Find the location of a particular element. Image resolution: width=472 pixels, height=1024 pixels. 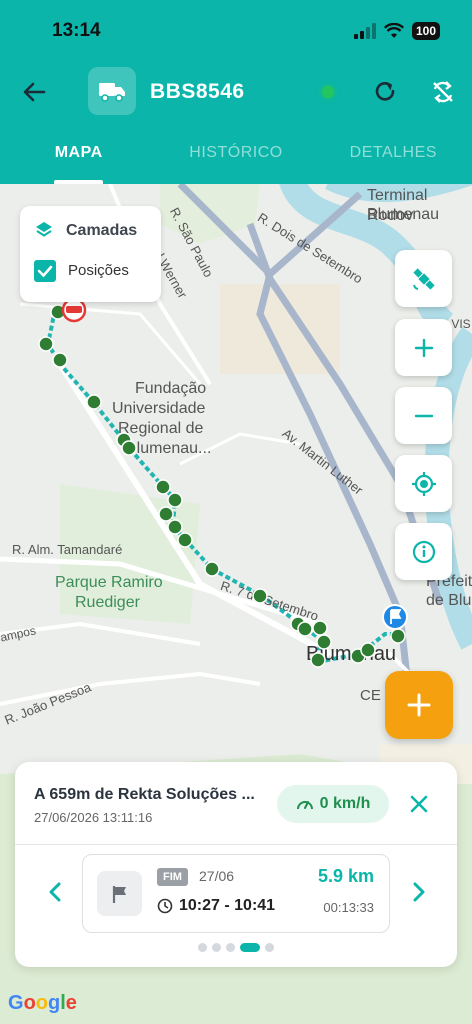

zoom-in-button is located at coordinates (423, 347).